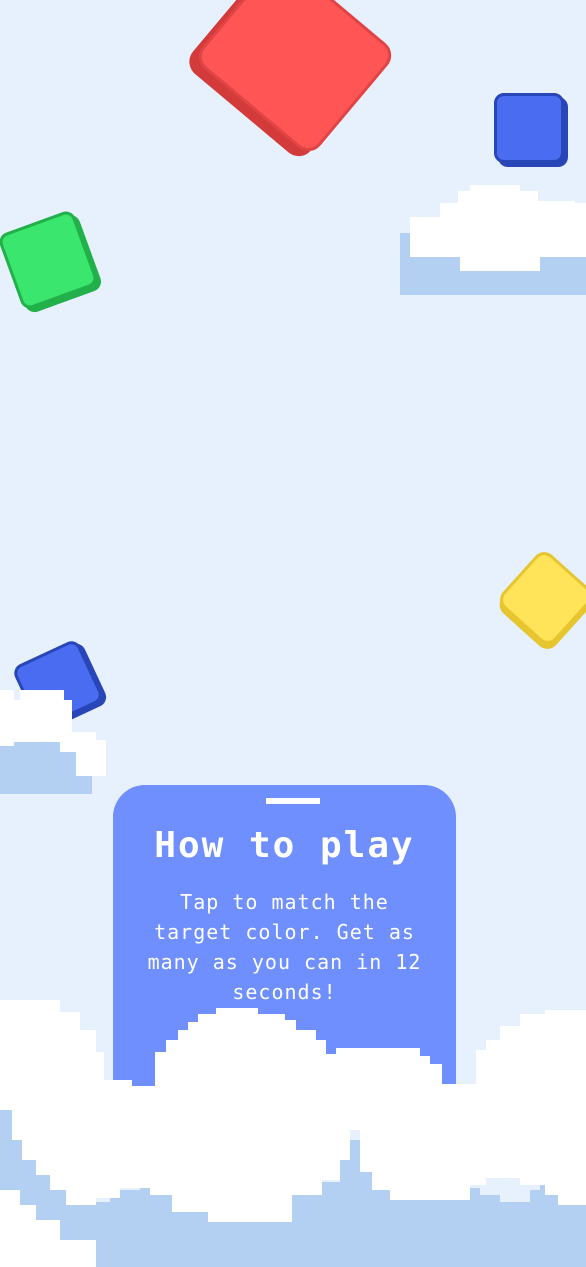 This screenshot has width=586, height=1267. What do you see at coordinates (493, 241) in the screenshot?
I see `cloud-right` at bounding box center [493, 241].